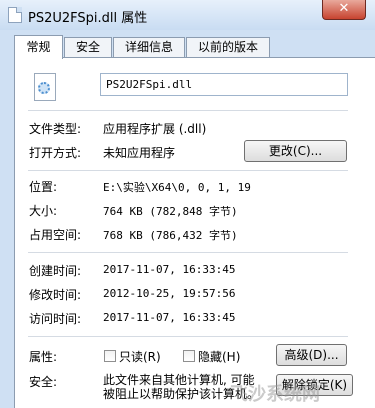 The height and width of the screenshot is (408, 375). Describe the element at coordinates (43, 187) in the screenshot. I see `location-label: 位置:` at that location.